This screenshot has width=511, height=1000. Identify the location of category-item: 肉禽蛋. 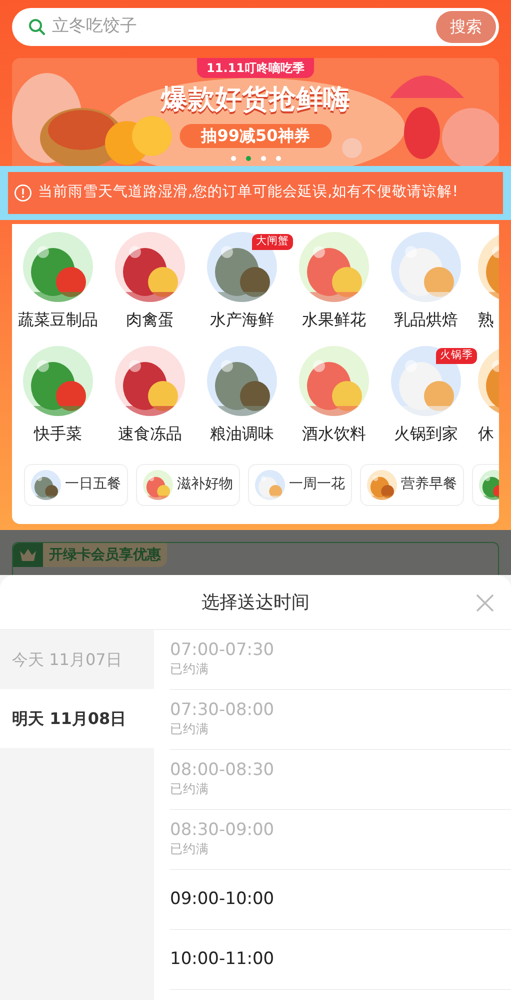
(150, 289).